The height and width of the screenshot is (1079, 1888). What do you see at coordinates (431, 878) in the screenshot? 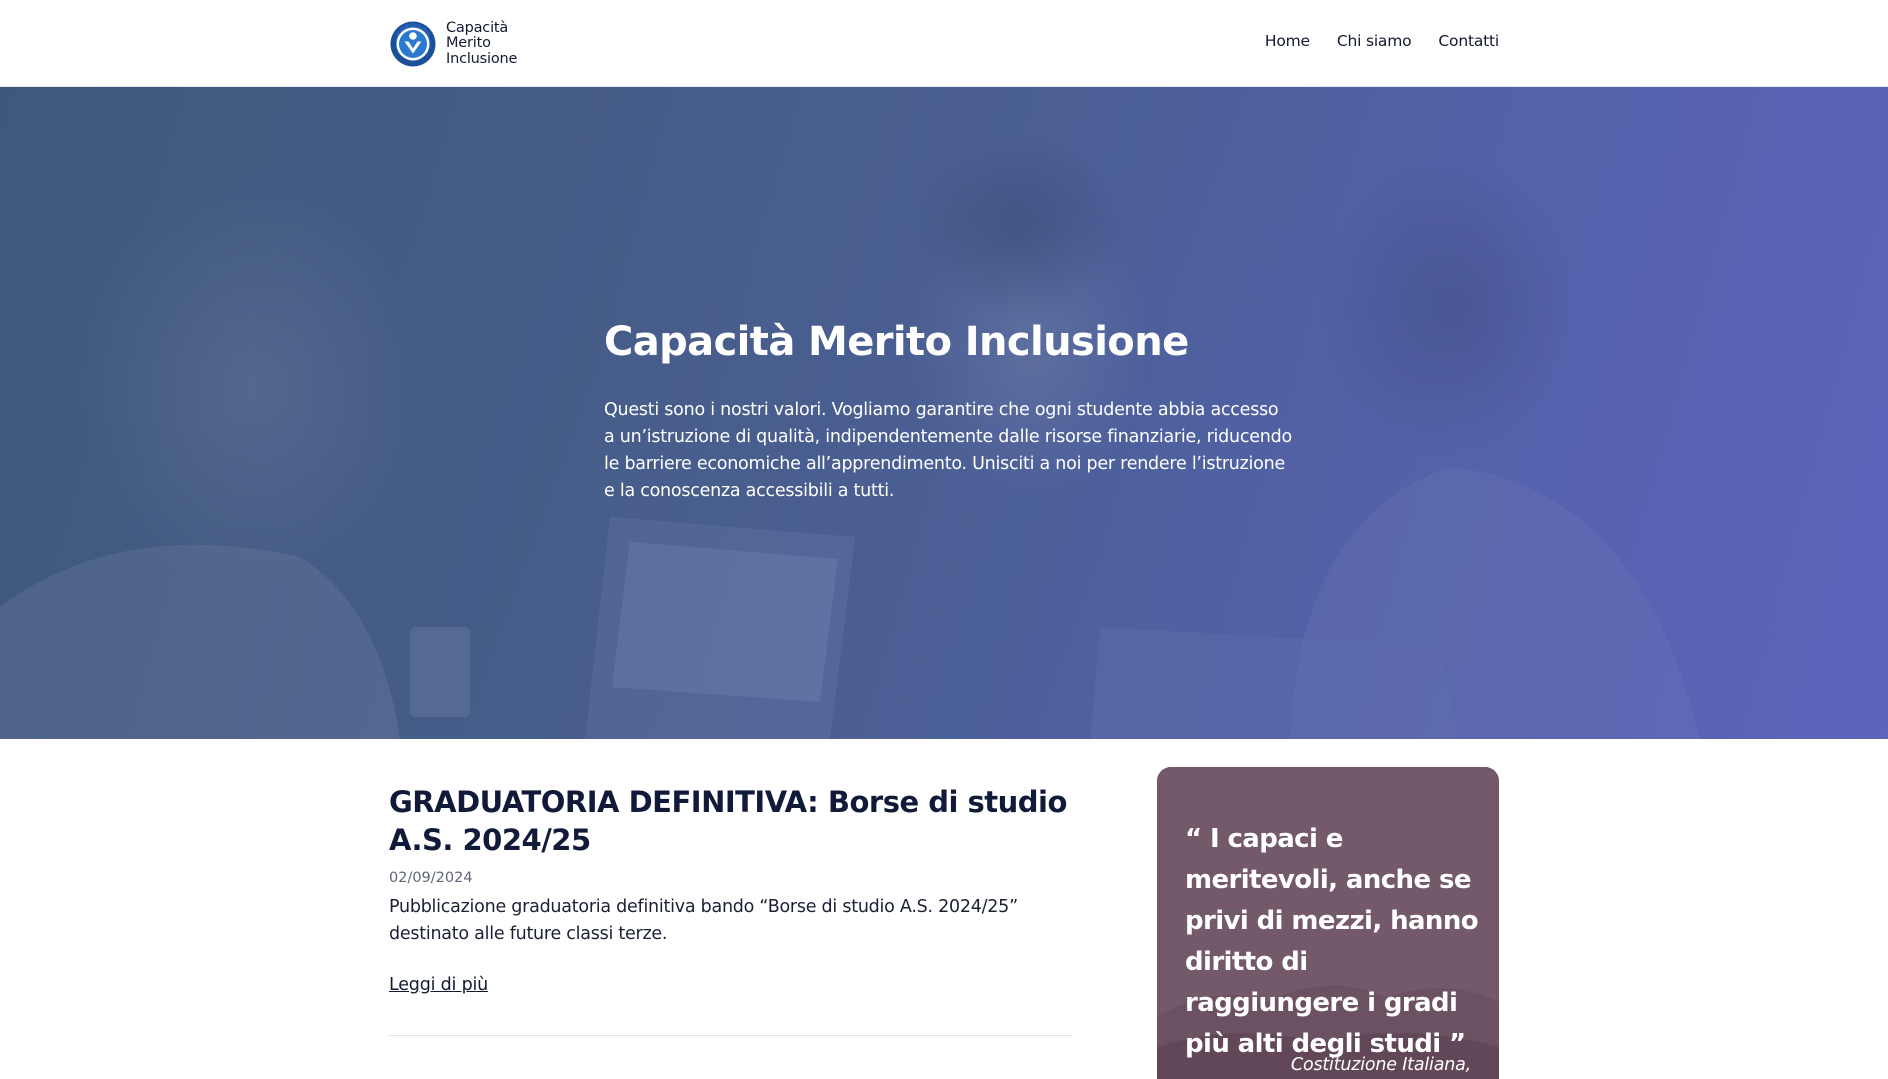
I see `article-date: 02/09/2024` at bounding box center [431, 878].